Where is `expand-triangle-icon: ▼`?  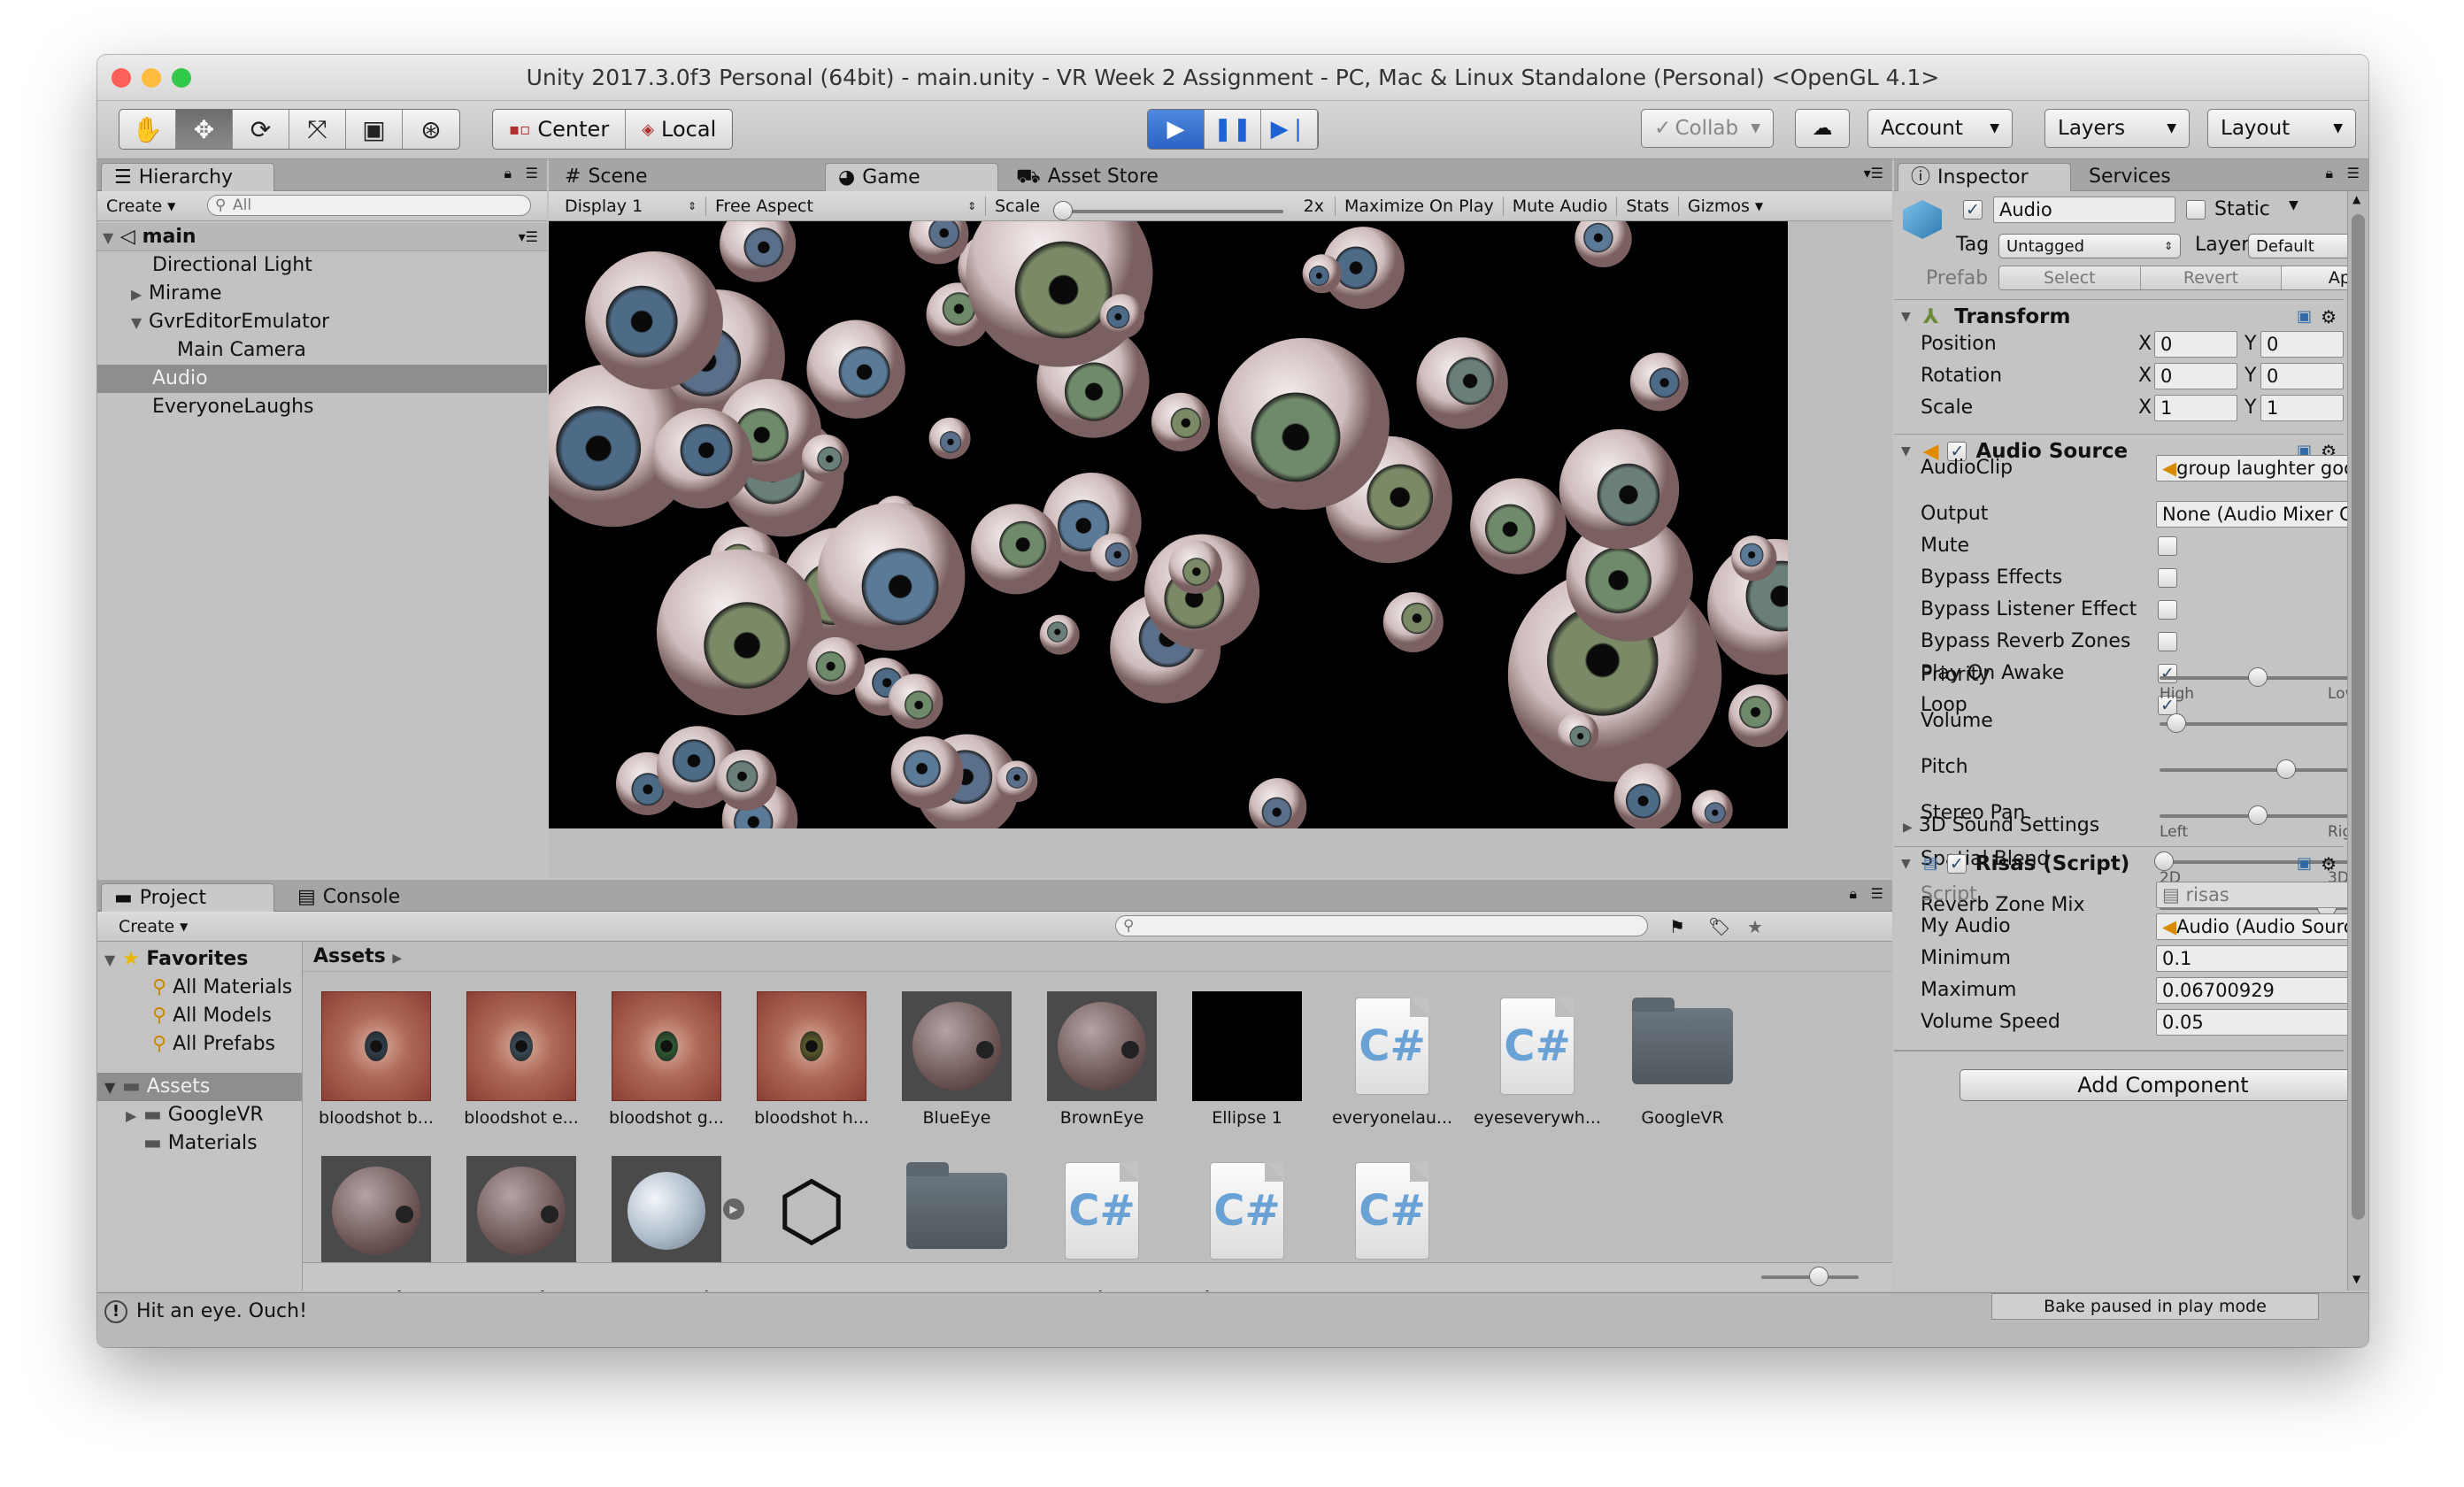 expand-triangle-icon: ▼ is located at coordinates (140, 323).